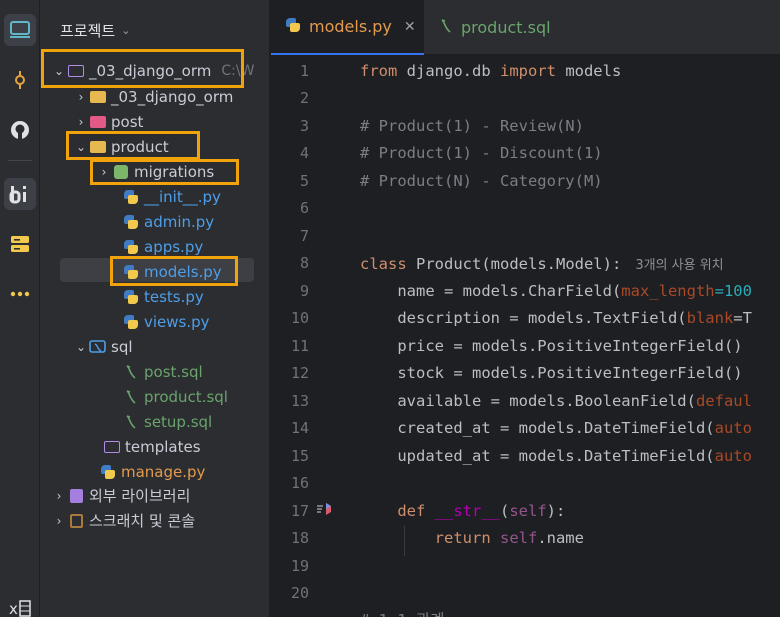 The height and width of the screenshot is (617, 780). I want to click on tree-item-views-py: views.py, so click(165, 321).